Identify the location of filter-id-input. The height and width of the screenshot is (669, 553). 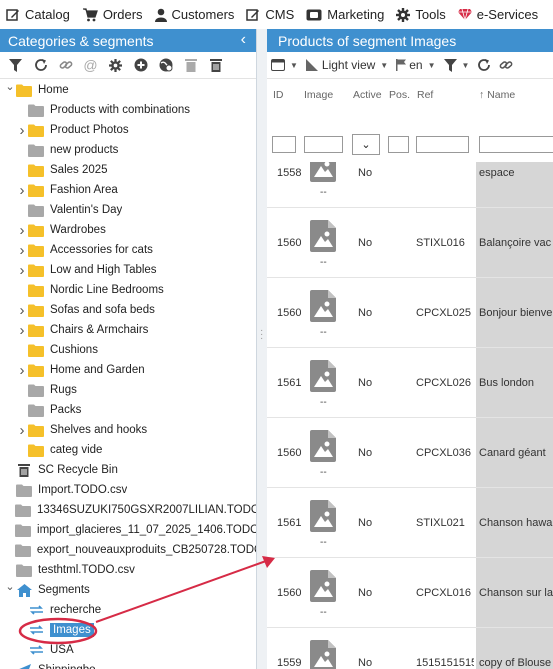
(284, 144).